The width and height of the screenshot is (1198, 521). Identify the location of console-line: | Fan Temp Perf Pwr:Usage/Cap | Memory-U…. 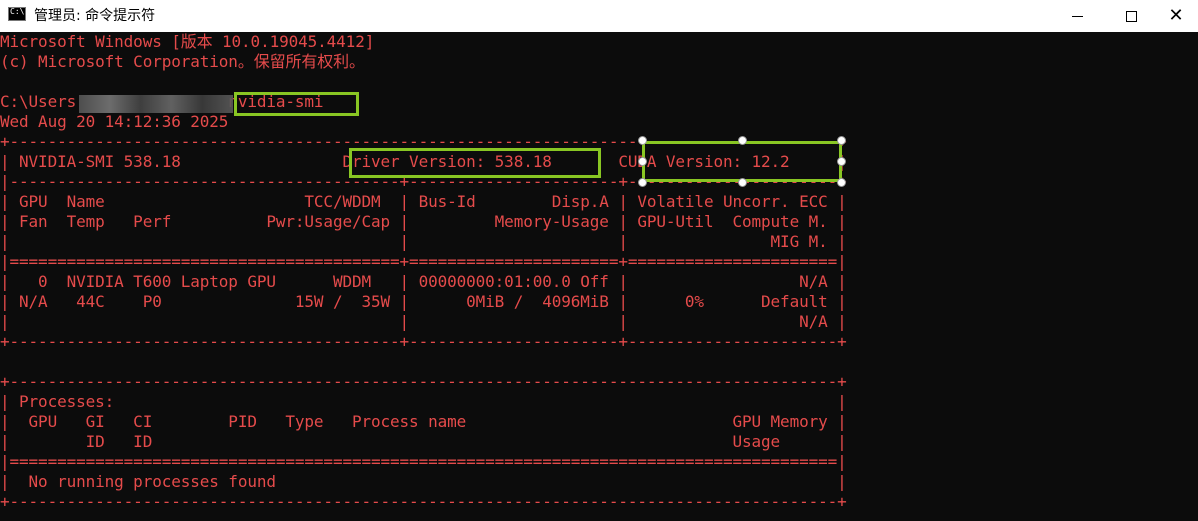
(423, 221).